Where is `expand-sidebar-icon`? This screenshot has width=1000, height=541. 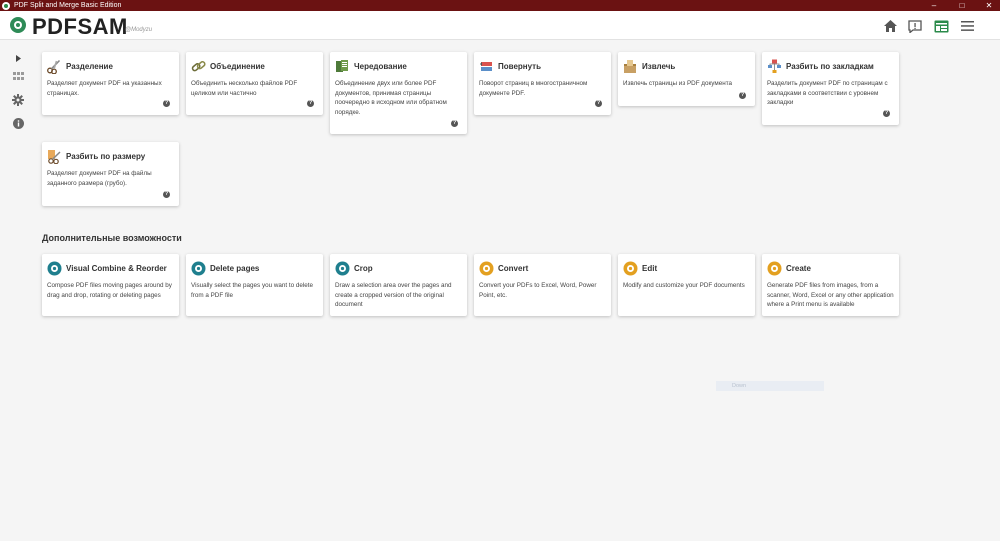
expand-sidebar-icon is located at coordinates (18, 58).